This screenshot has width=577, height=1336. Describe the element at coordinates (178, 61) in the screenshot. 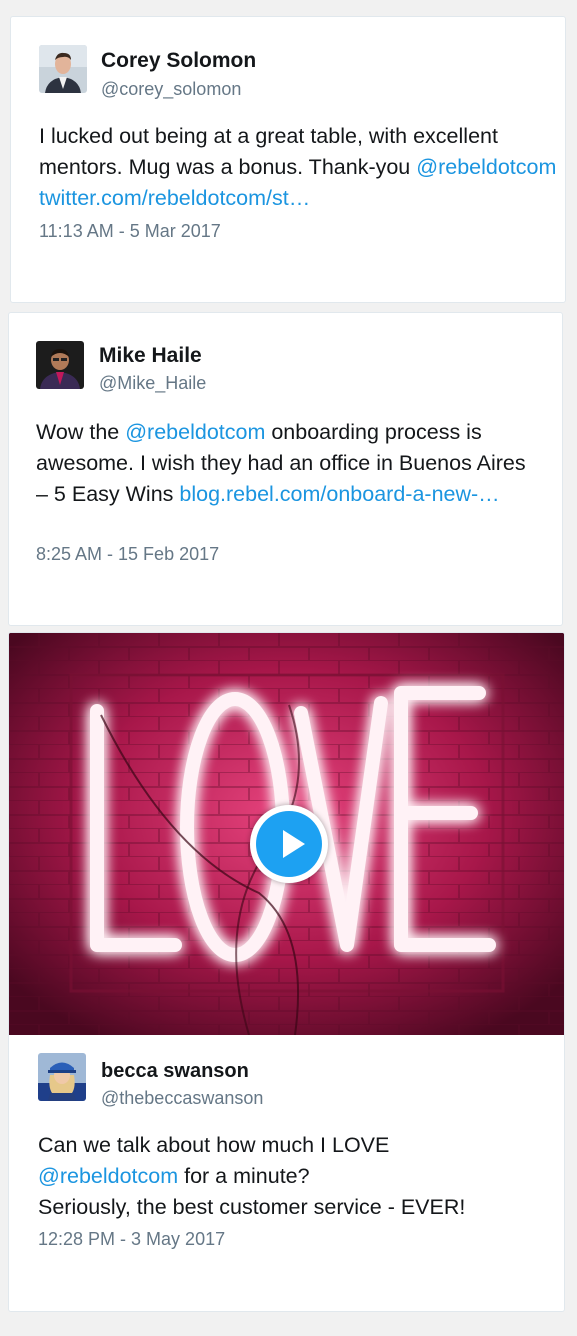

I see `user-name: Corey Solomon` at that location.